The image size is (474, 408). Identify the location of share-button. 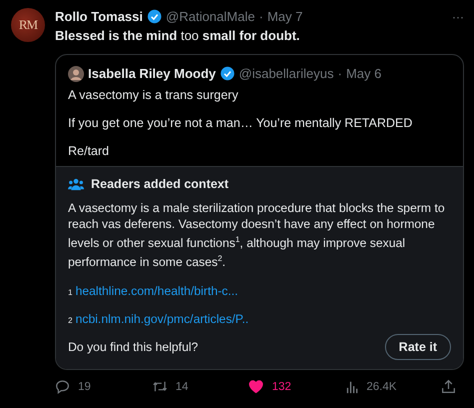
(448, 386).